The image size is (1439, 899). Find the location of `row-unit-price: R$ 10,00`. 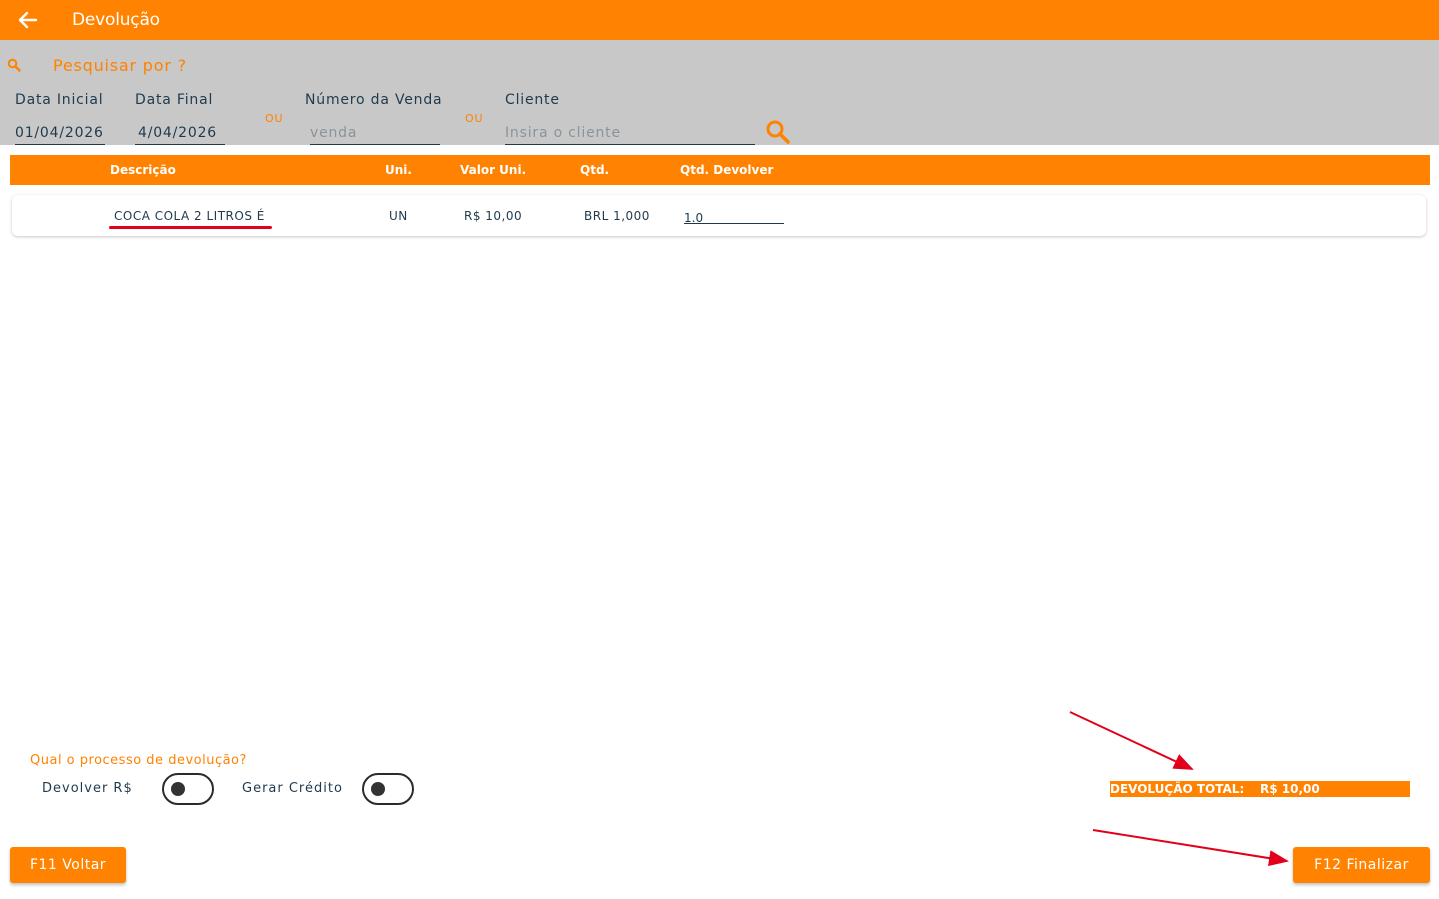

row-unit-price: R$ 10,00 is located at coordinates (493, 216).